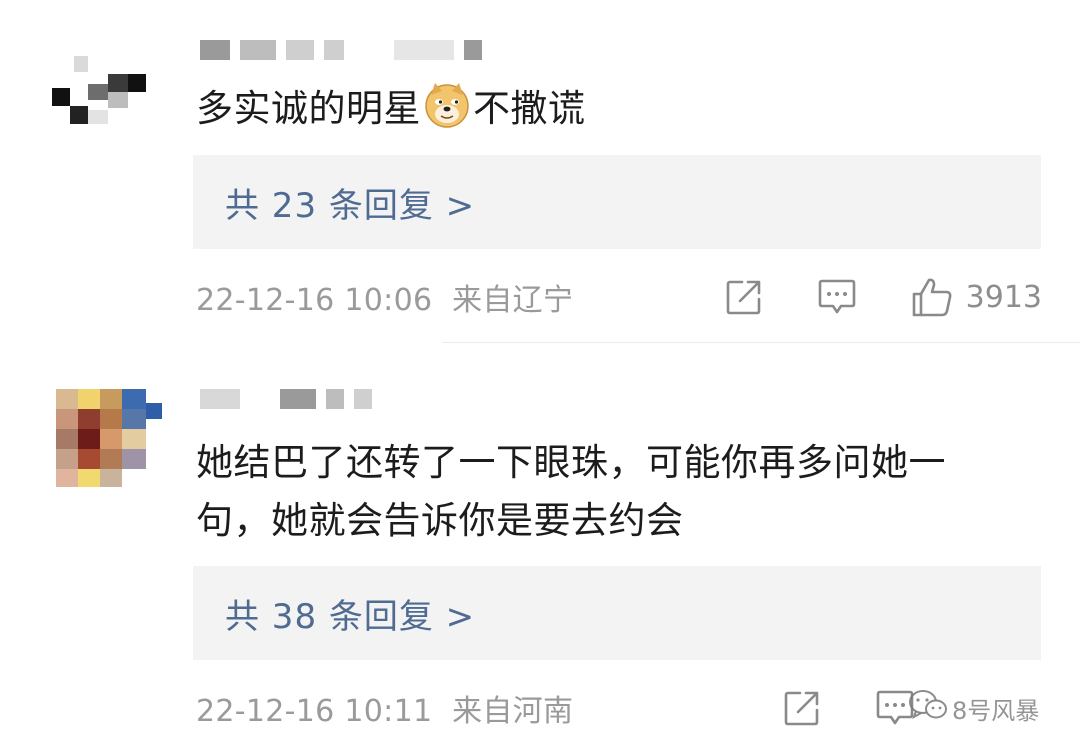 This screenshot has width=1080, height=752. What do you see at coordinates (571, 462) in the screenshot?
I see `comment-text-line: 她结巴了还转了一下眼珠，可能你再多问她一` at bounding box center [571, 462].